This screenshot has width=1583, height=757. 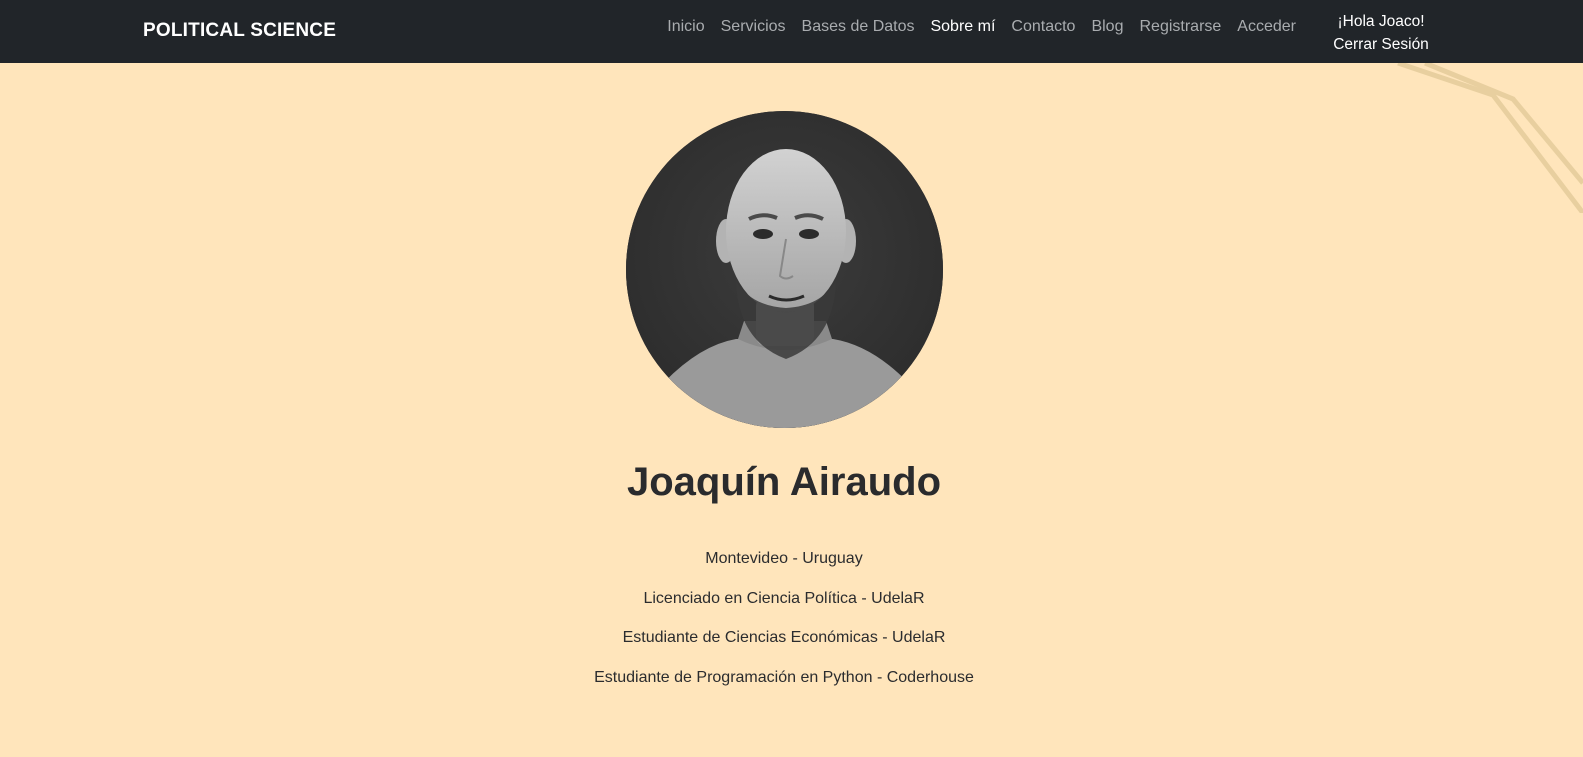 I want to click on nav-link-servicios: Servicios, so click(x=753, y=27).